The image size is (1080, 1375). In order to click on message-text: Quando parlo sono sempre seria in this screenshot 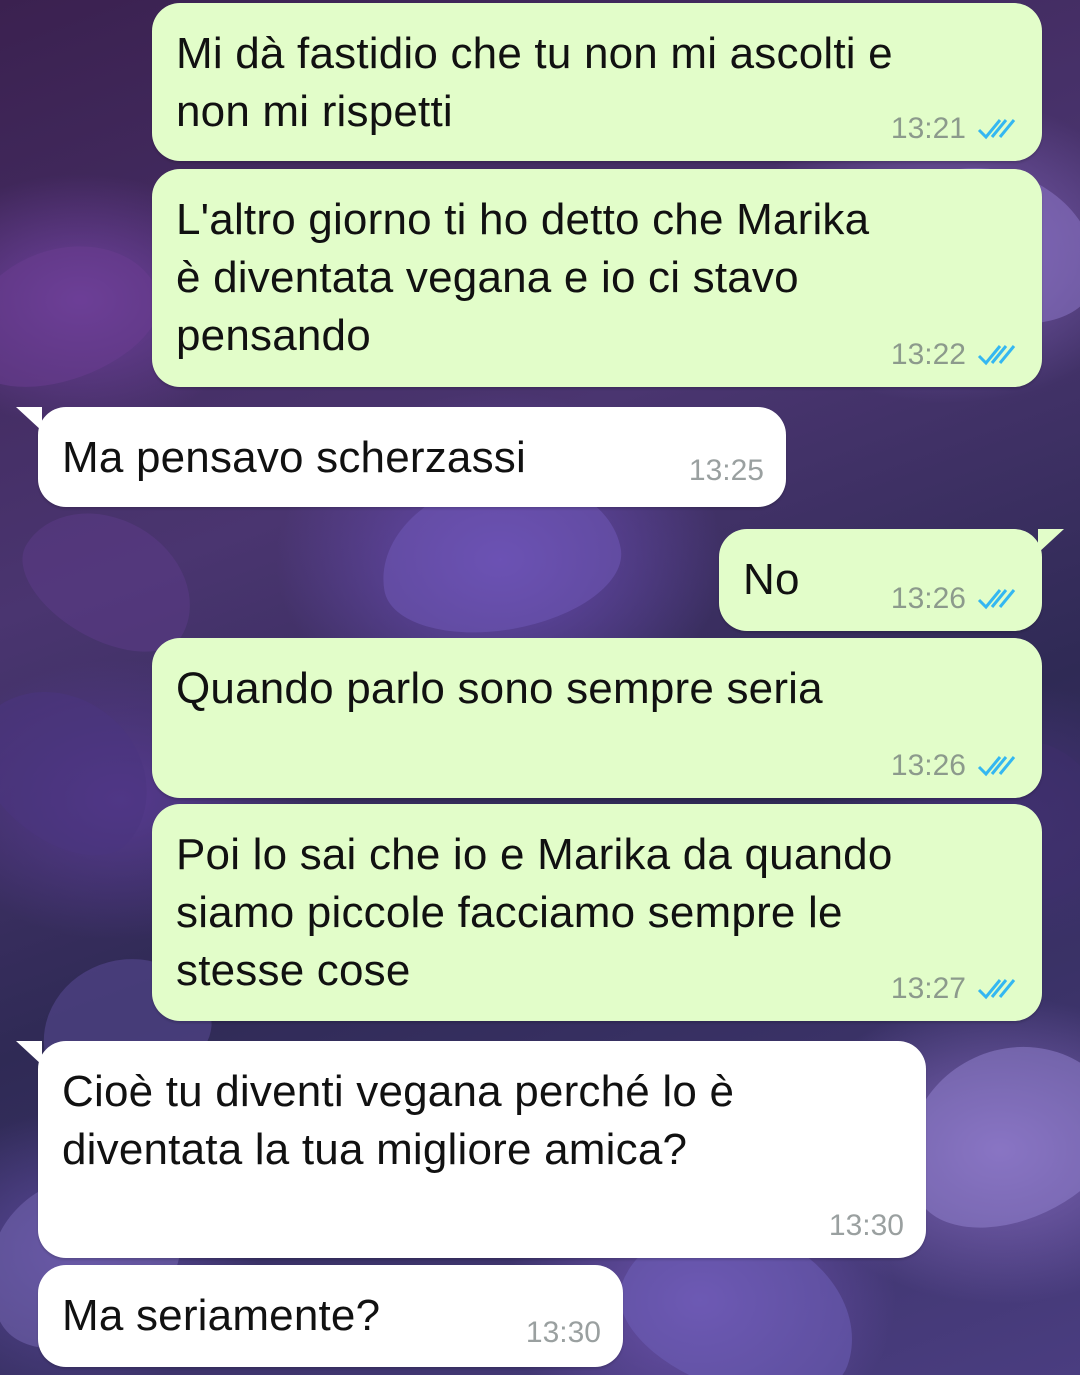, I will do `click(499, 688)`.